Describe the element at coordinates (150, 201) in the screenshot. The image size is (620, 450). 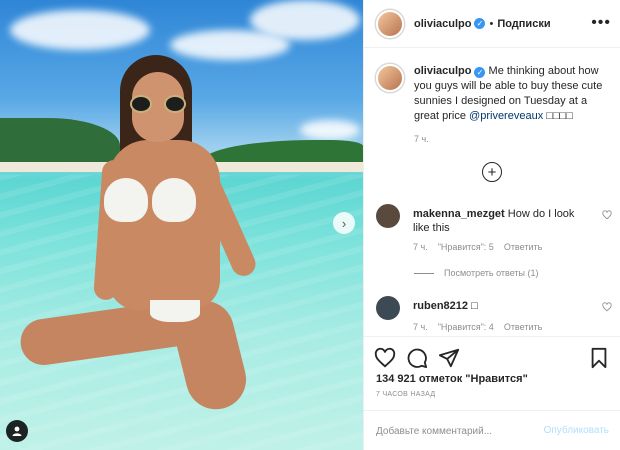
I see `bikini-top` at that location.